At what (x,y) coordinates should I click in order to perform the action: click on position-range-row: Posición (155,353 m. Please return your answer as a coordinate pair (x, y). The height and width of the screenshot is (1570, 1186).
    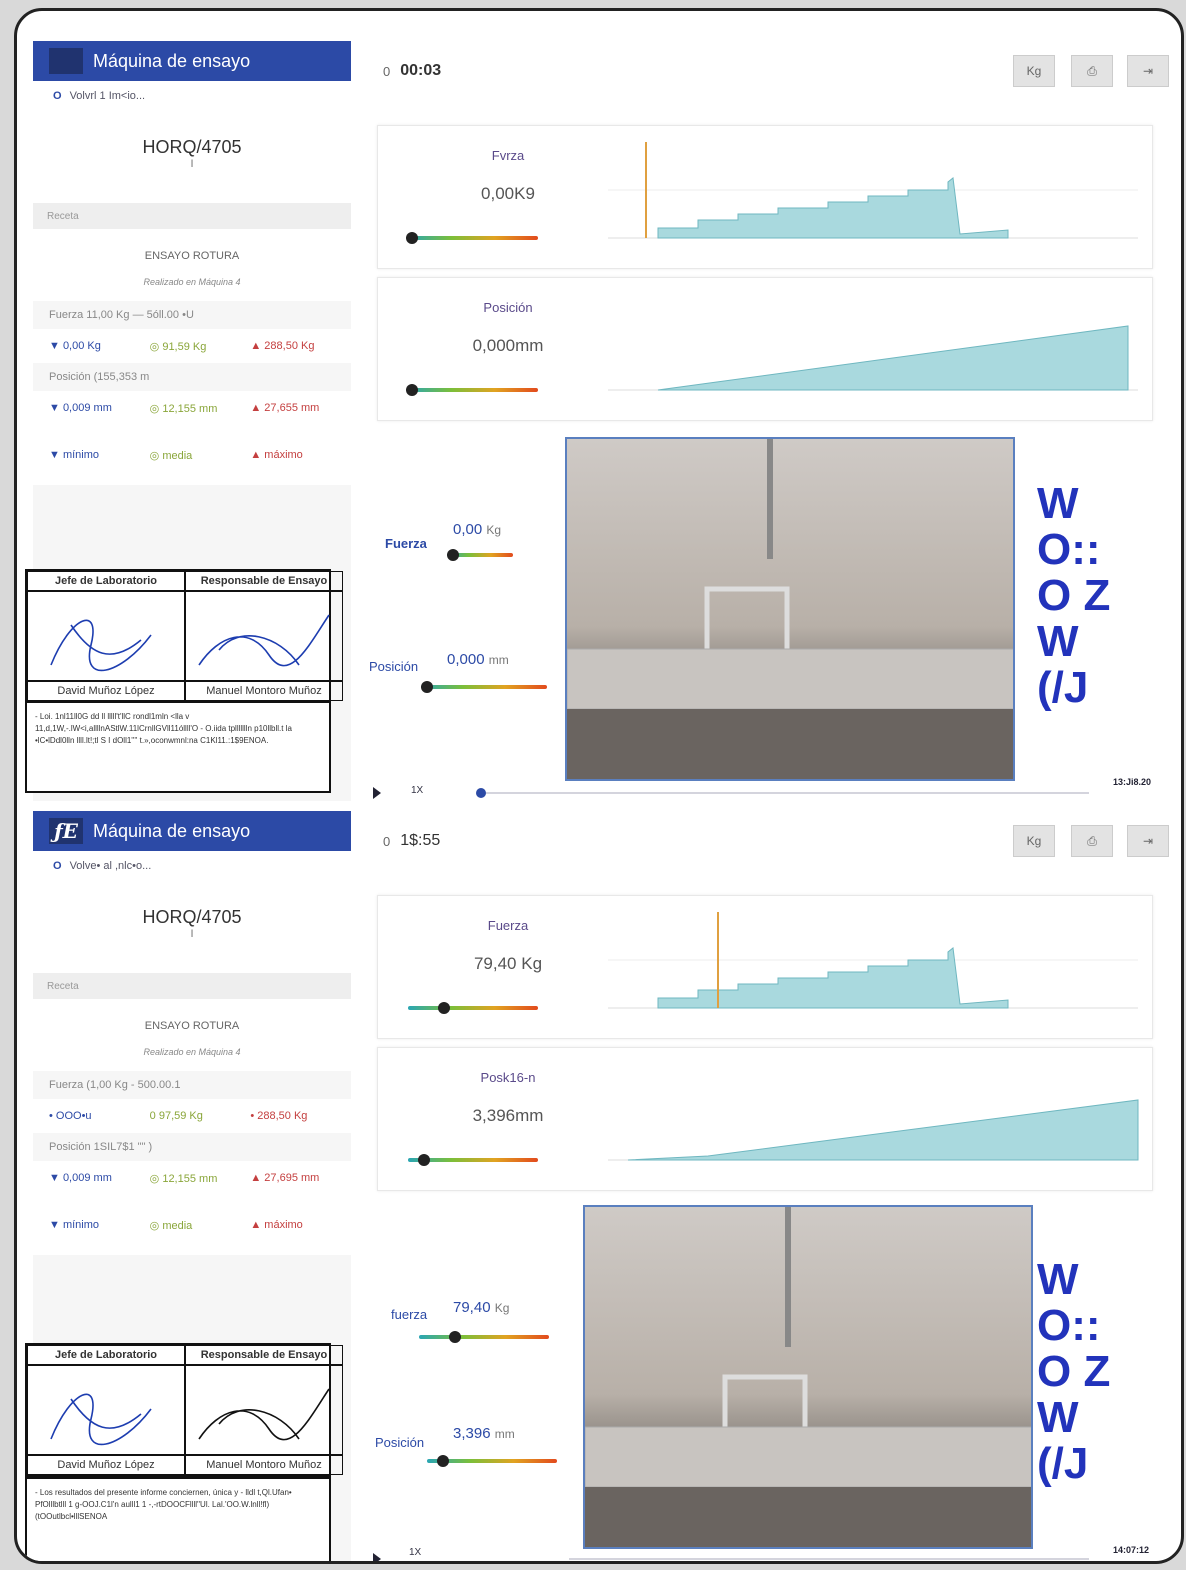
    Looking at the image, I should click on (99, 377).